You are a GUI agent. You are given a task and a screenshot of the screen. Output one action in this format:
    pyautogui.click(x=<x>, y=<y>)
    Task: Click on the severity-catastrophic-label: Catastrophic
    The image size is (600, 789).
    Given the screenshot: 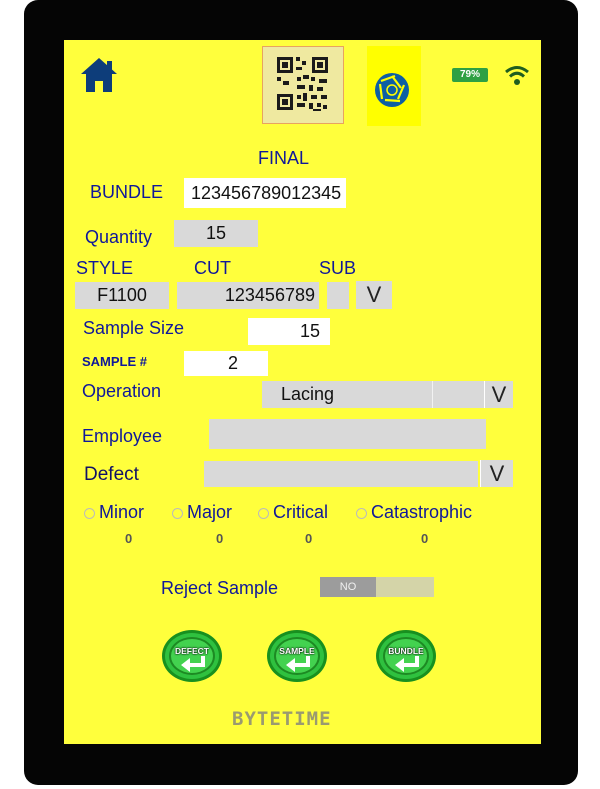 What is the action you would take?
    pyautogui.click(x=422, y=512)
    